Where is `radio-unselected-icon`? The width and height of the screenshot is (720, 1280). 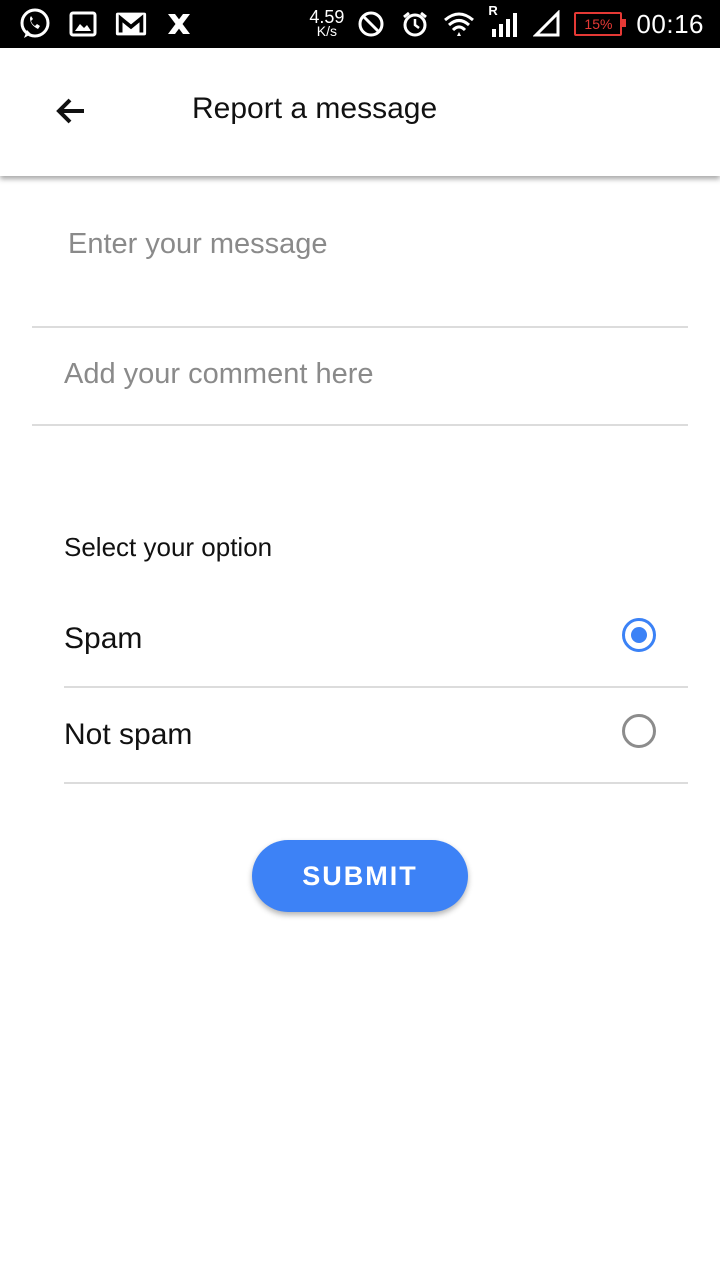 radio-unselected-icon is located at coordinates (639, 731).